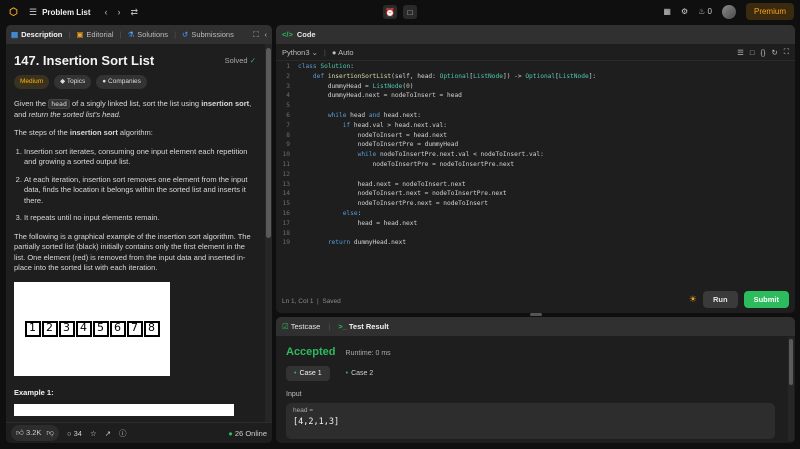 This screenshot has width=800, height=449. Describe the element at coordinates (410, 12) in the screenshot. I see `notes-icon: □` at that location.